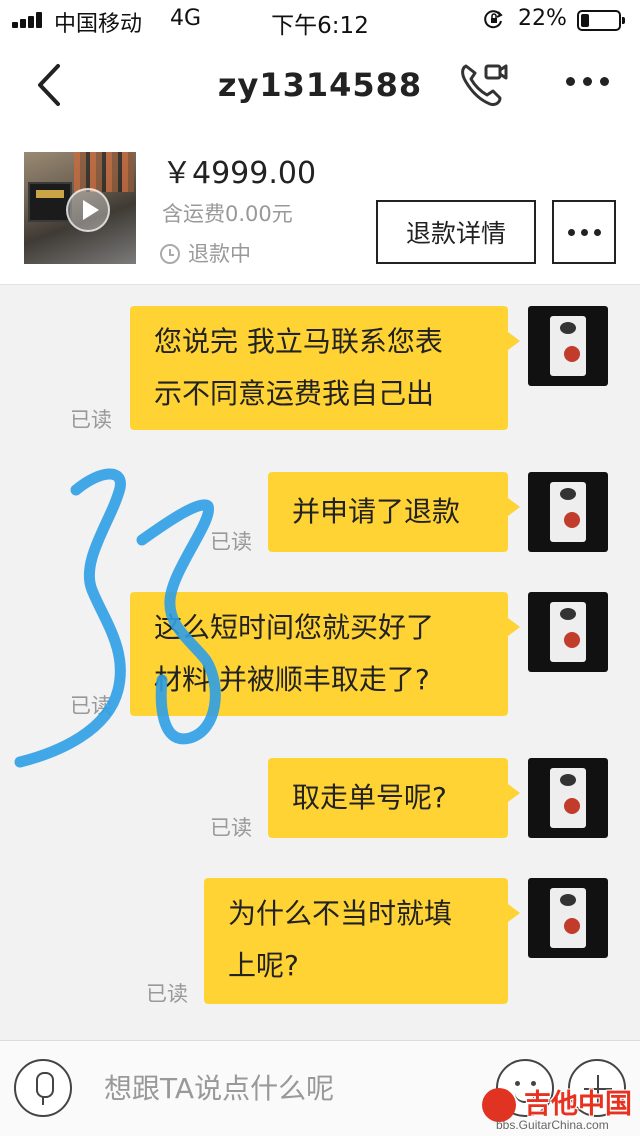 This screenshot has width=640, height=1136. Describe the element at coordinates (325, 654) in the screenshot. I see `message-bubble: 这么短时间您就买好了 材料 并被顺丰取走了?` at that location.